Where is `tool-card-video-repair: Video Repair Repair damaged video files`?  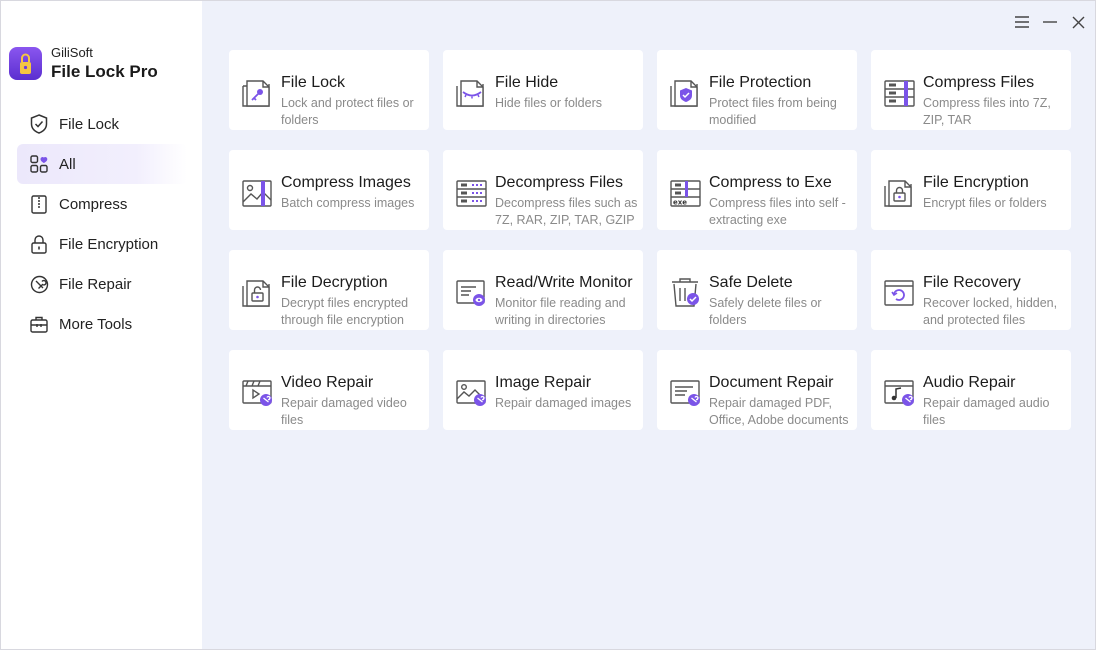
tool-card-video-repair: Video Repair Repair damaged video files is located at coordinates (329, 390).